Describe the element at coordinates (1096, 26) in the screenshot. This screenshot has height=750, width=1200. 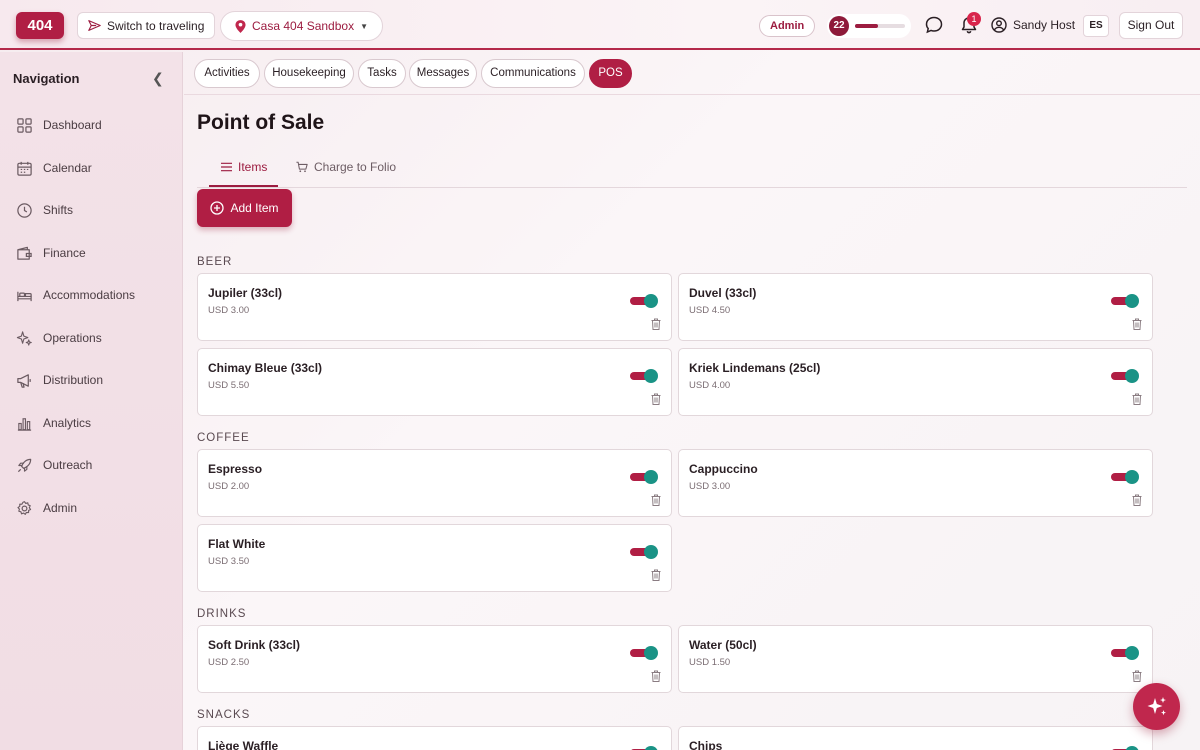
I see `language-switcher: ES` at that location.